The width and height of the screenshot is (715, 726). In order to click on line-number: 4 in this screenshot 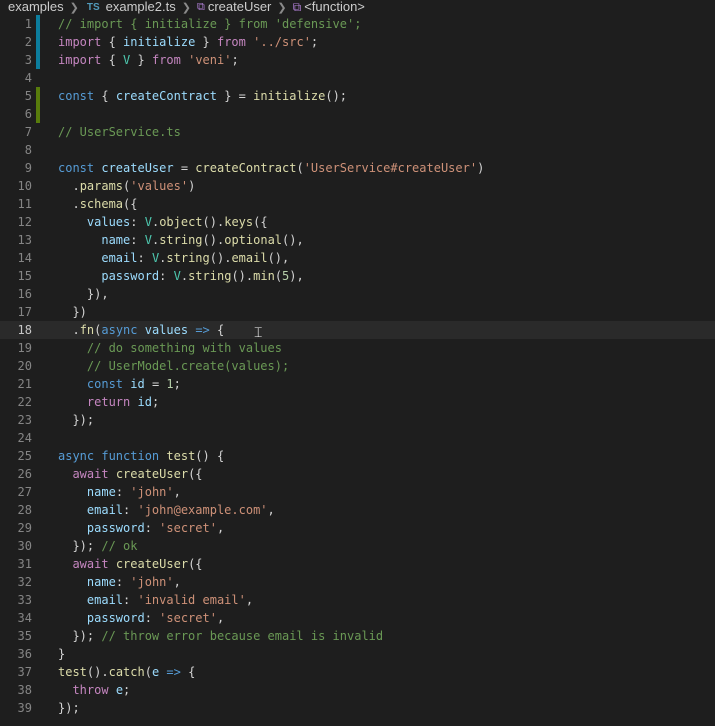, I will do `click(28, 78)`.